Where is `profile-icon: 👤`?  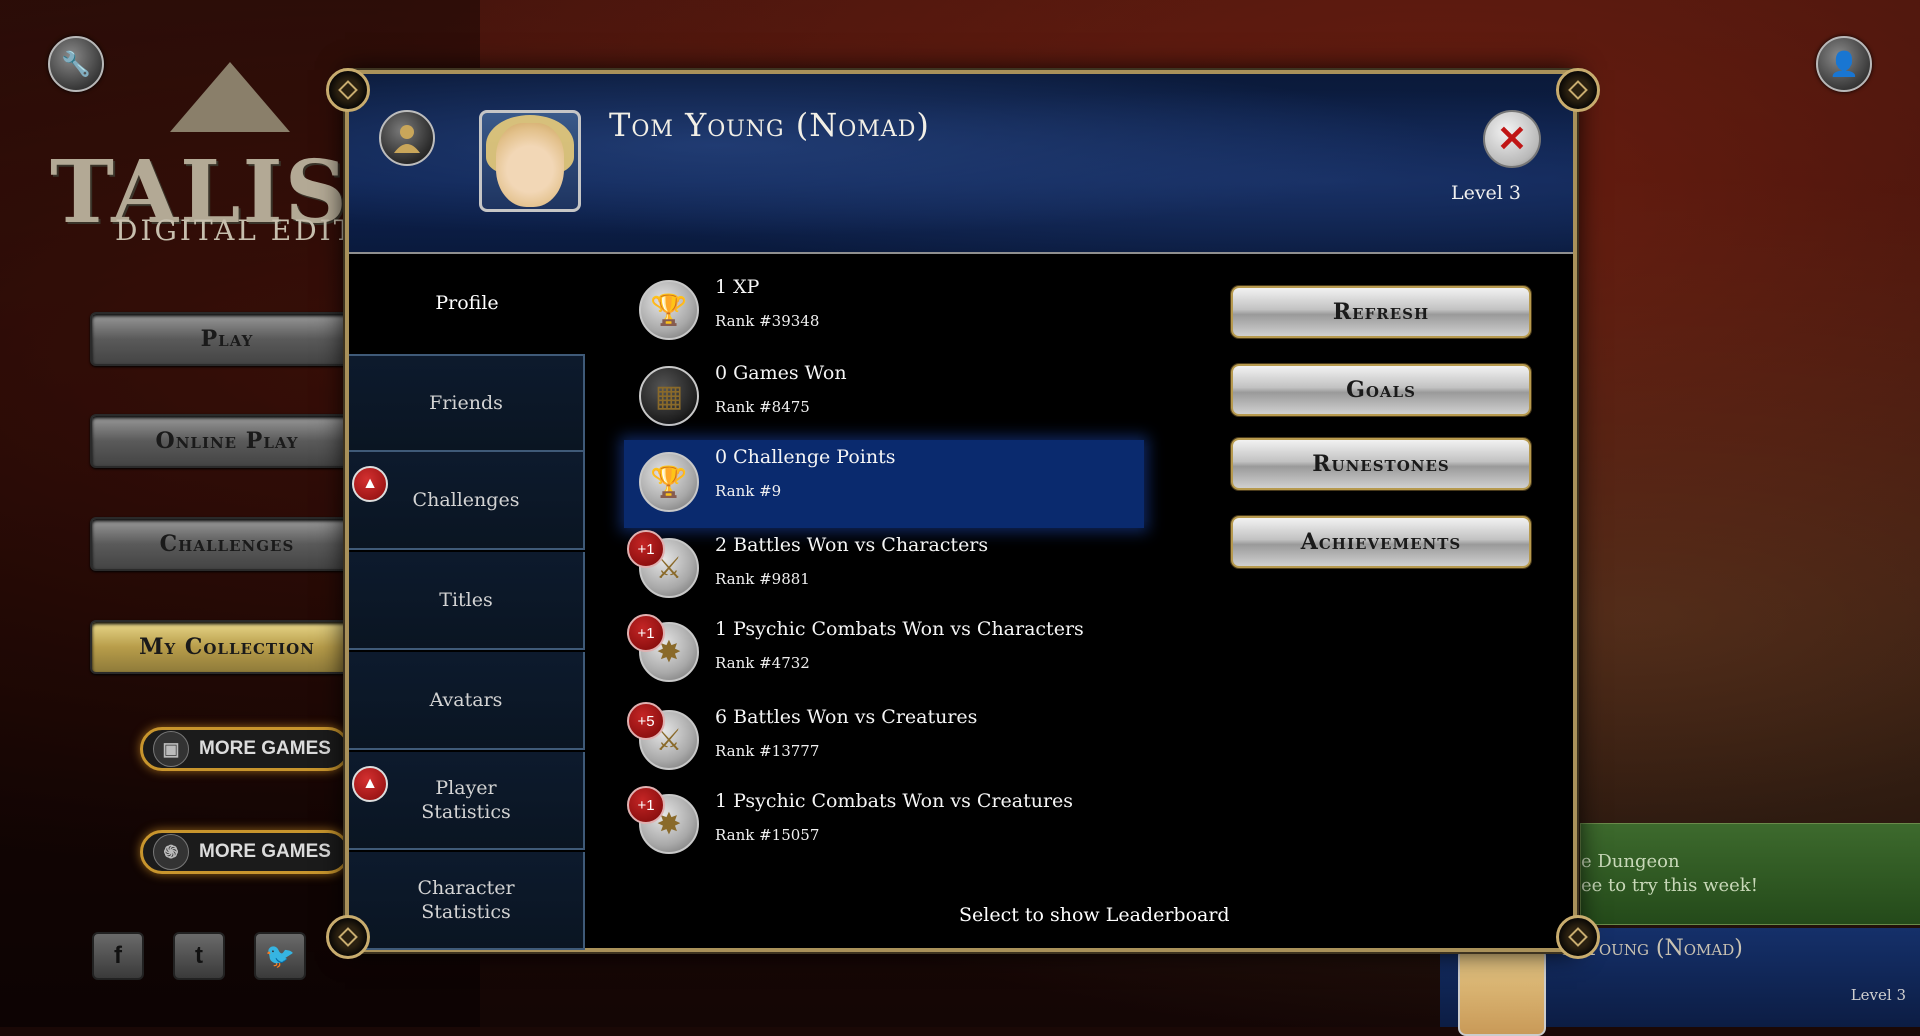 profile-icon: 👤 is located at coordinates (1844, 64).